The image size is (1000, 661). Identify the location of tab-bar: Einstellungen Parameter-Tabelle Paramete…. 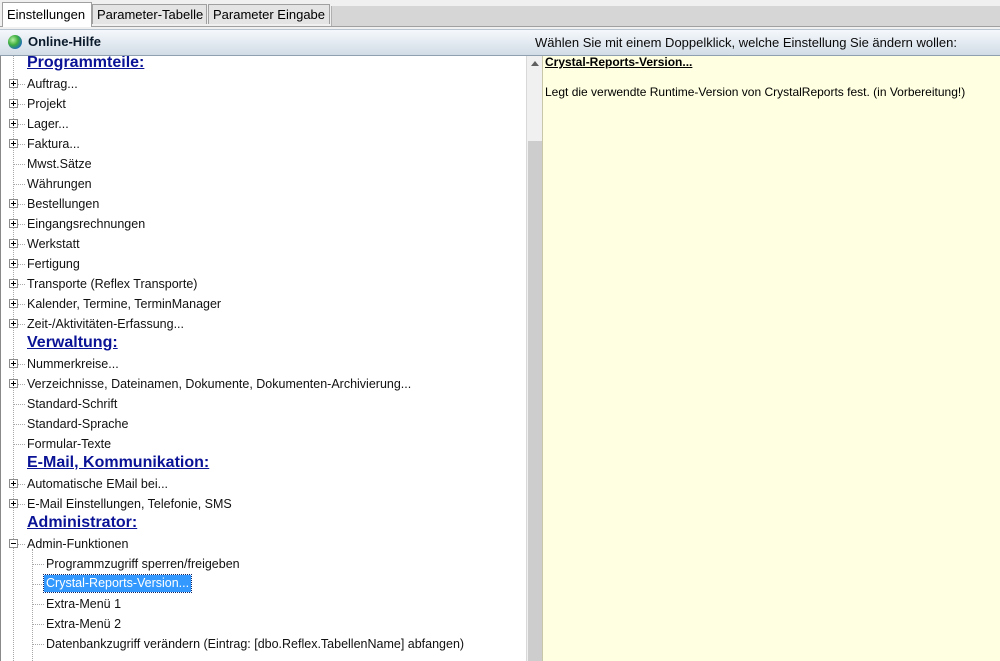
(500, 13).